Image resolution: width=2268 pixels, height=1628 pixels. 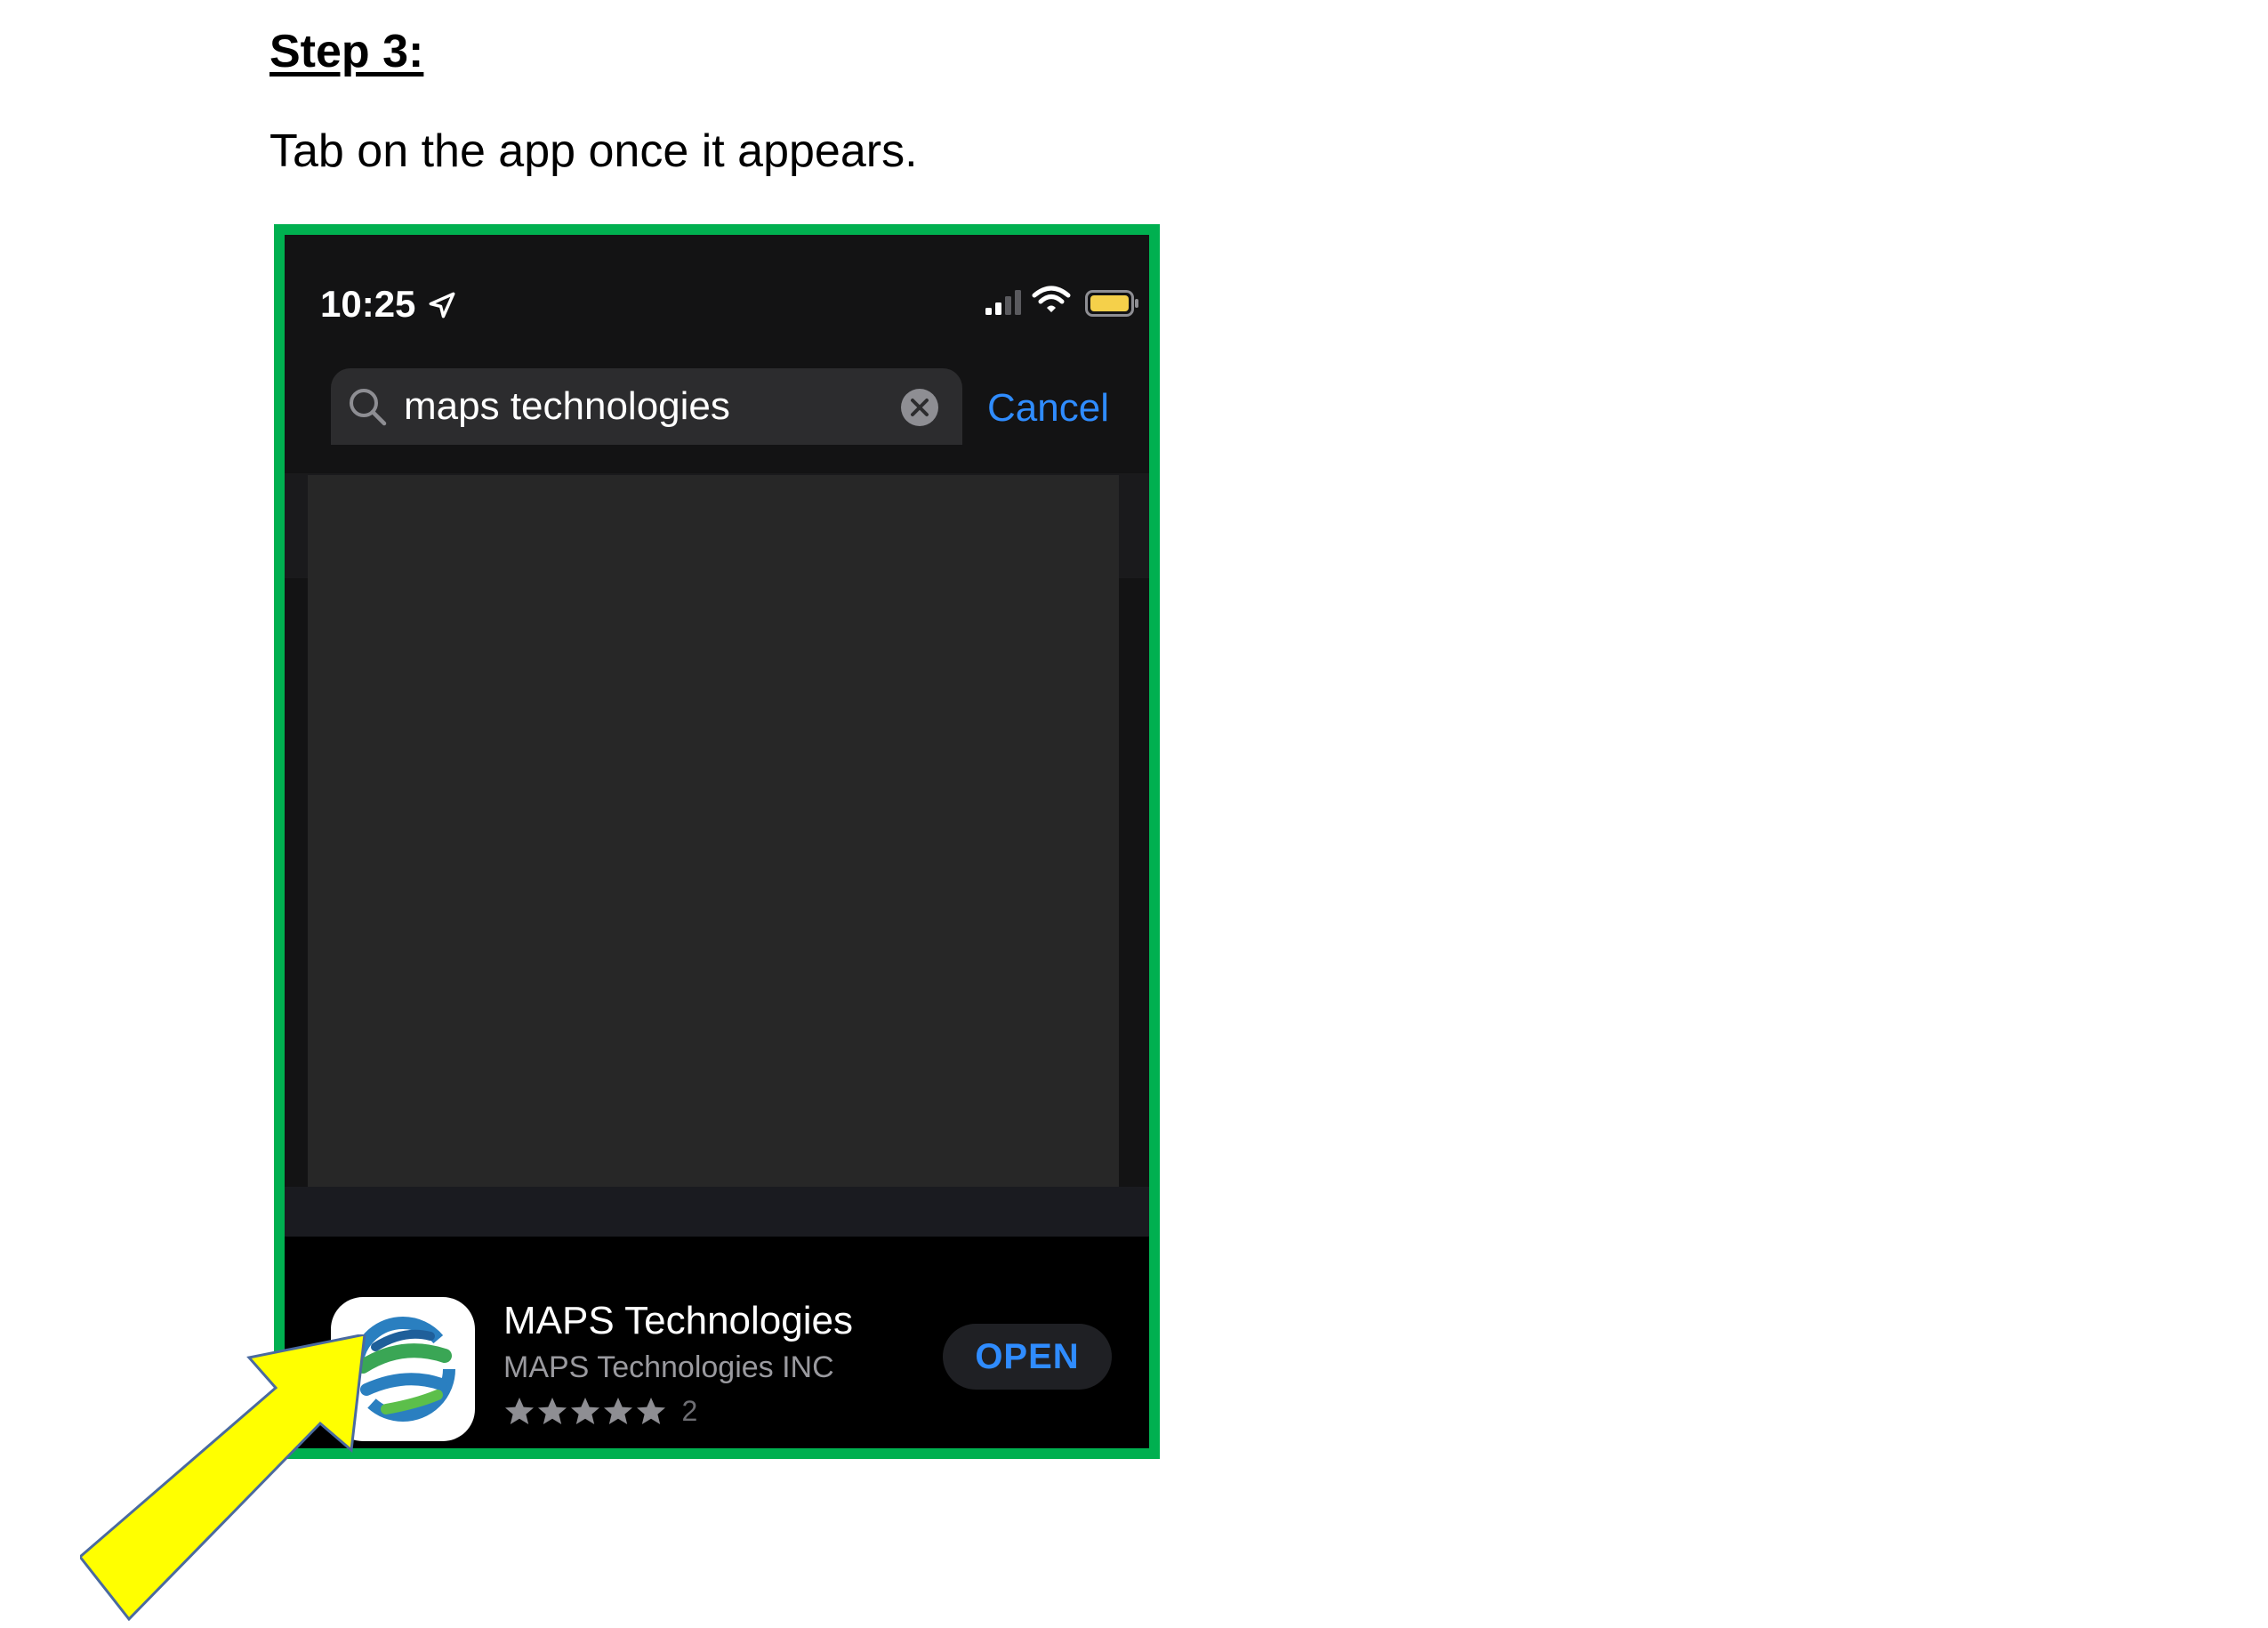 I want to click on rating: 2, so click(x=600, y=1413).